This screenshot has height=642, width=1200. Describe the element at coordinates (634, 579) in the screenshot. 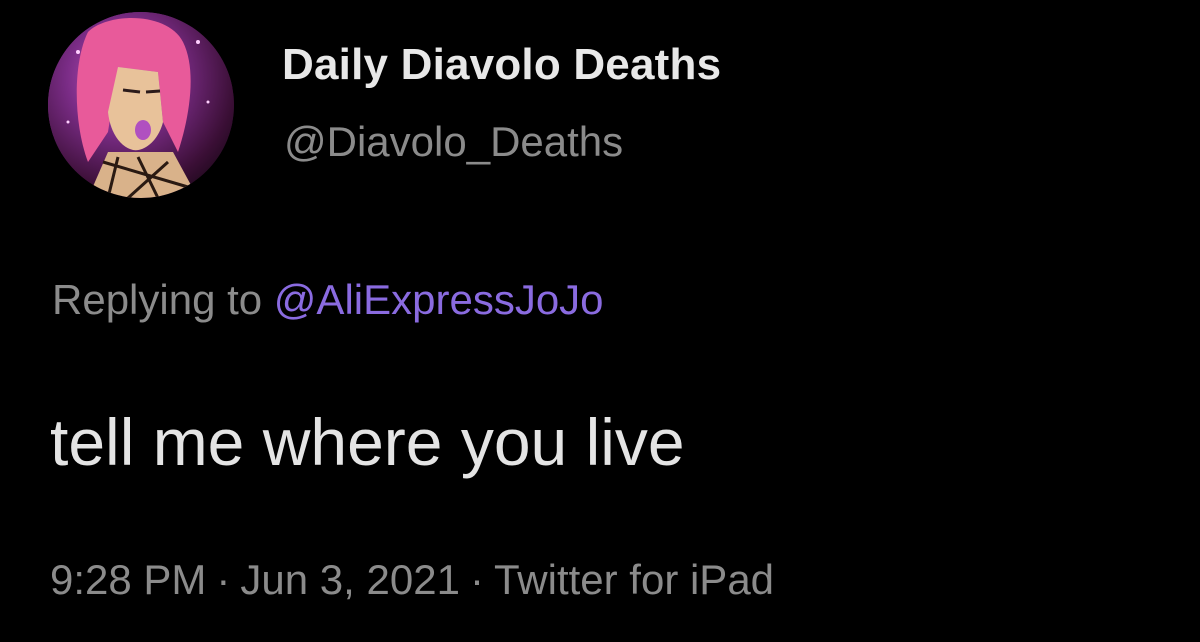

I see `tweet-source: Twitter for iPad` at that location.